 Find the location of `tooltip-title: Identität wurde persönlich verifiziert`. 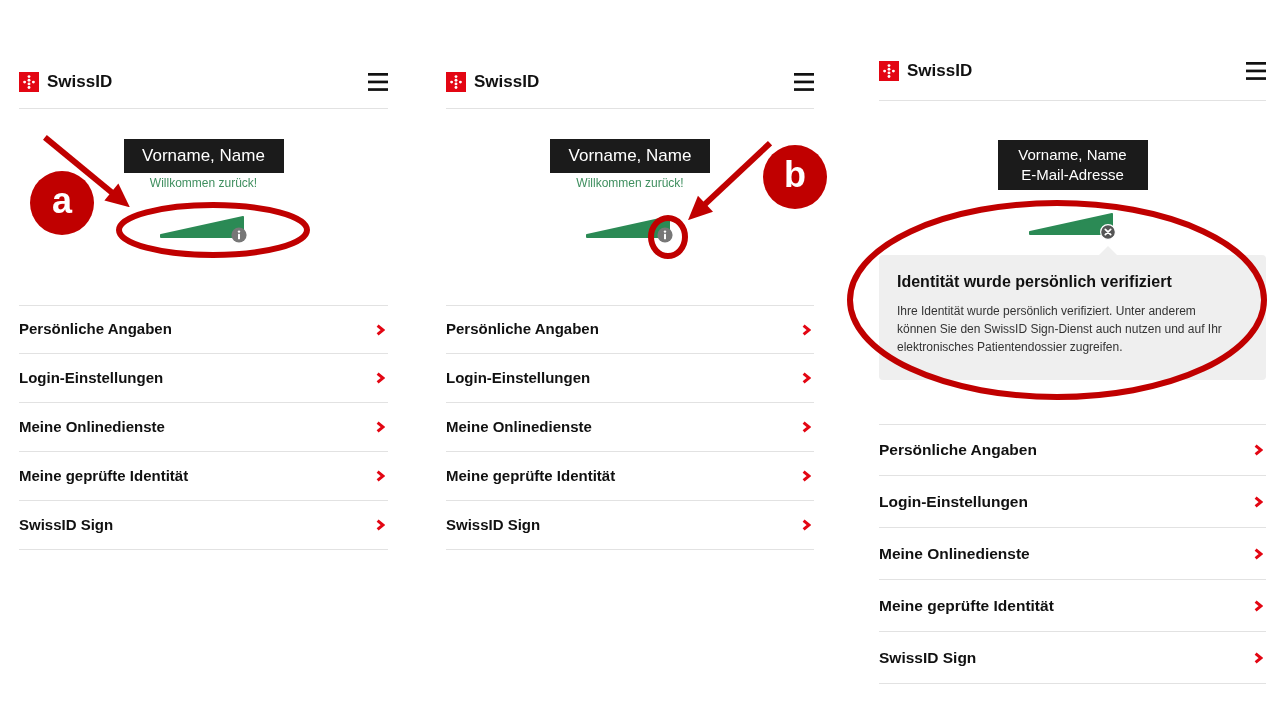

tooltip-title: Identität wurde persönlich verifiziert is located at coordinates (1035, 282).